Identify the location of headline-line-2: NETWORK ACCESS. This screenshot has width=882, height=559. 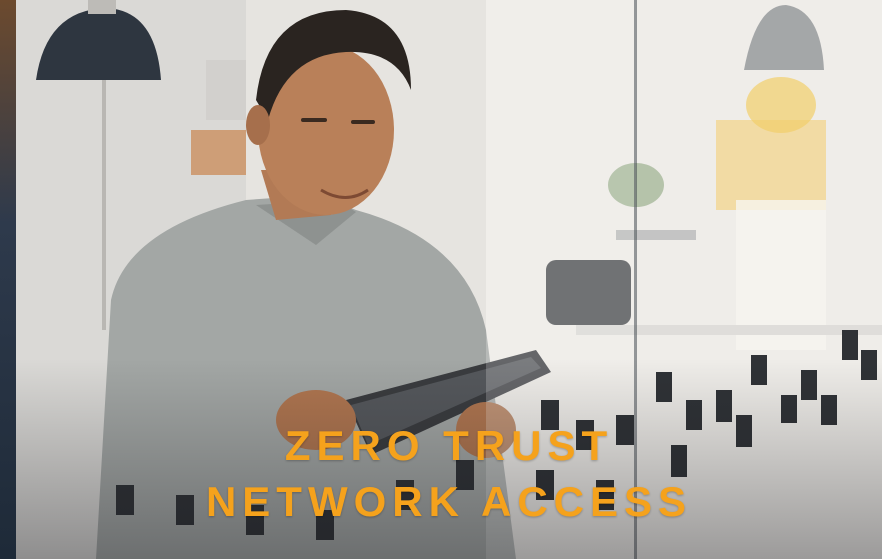
(449, 501).